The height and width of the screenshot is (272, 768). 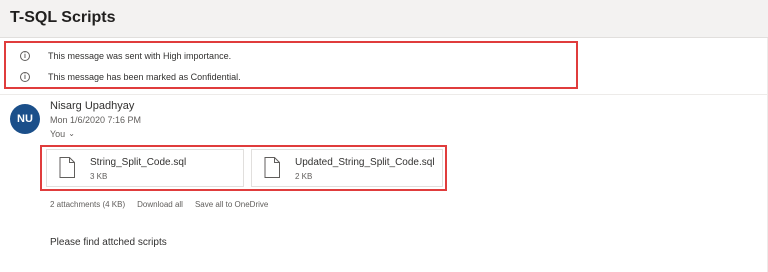 I want to click on attachment-card: Updated_String_Split_Code.sql 2 KB, so click(x=347, y=168).